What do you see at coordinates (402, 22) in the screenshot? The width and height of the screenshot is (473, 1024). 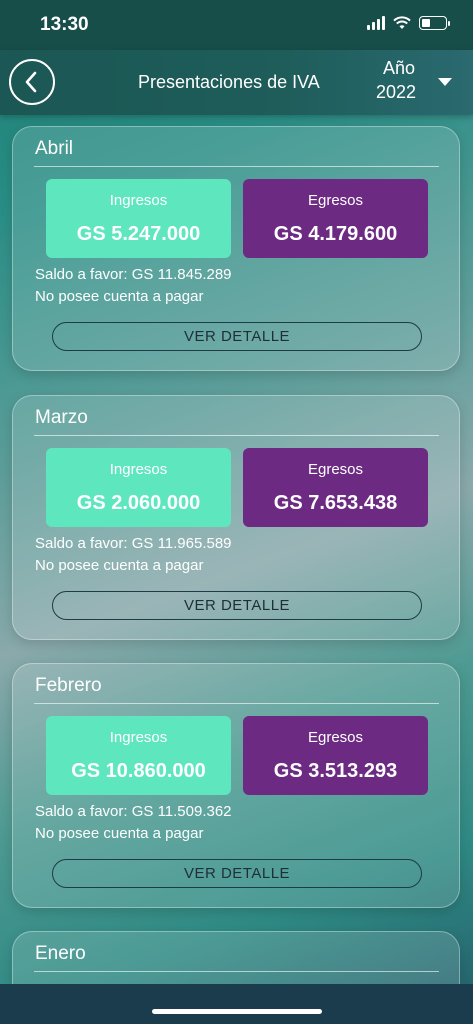 I see `wifi-icon` at bounding box center [402, 22].